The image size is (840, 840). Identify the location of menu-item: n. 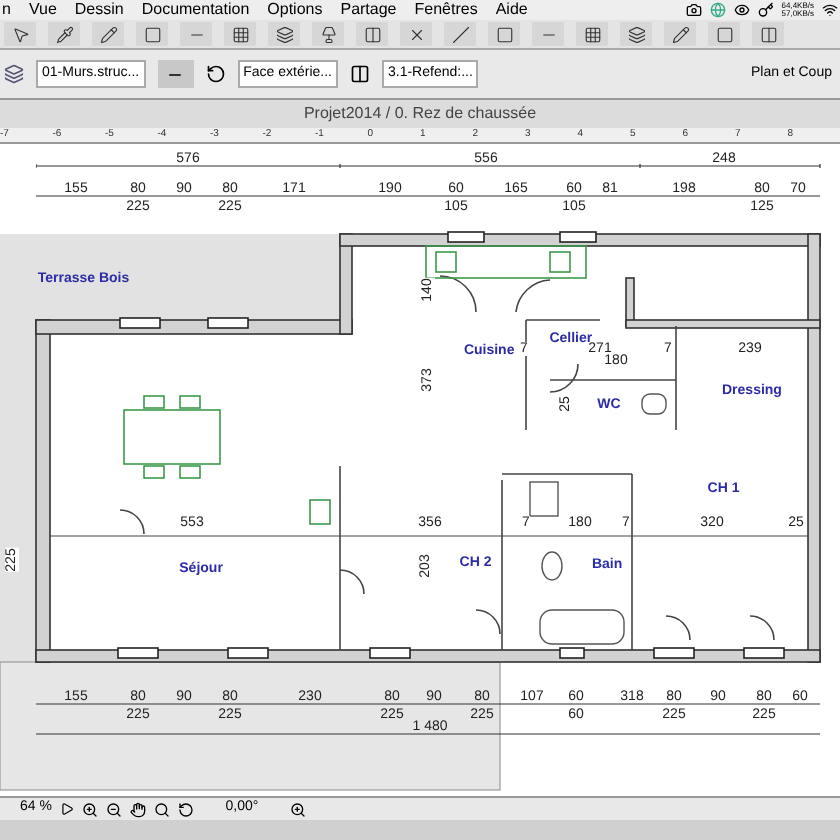
(6, 10).